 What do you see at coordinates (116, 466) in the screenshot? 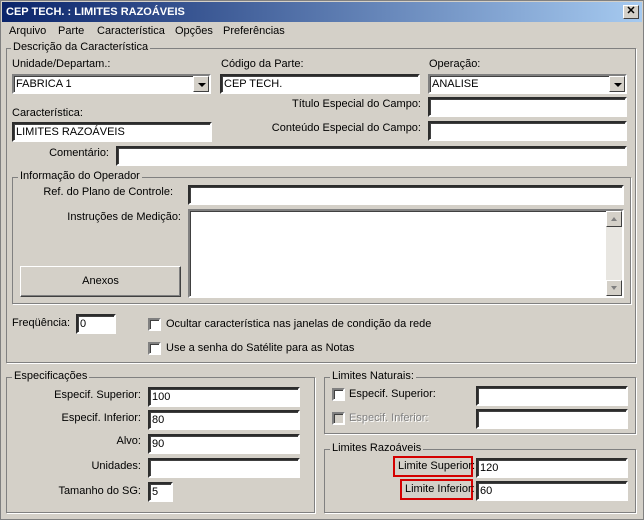
I see `unidades-label: Unidades:` at bounding box center [116, 466].